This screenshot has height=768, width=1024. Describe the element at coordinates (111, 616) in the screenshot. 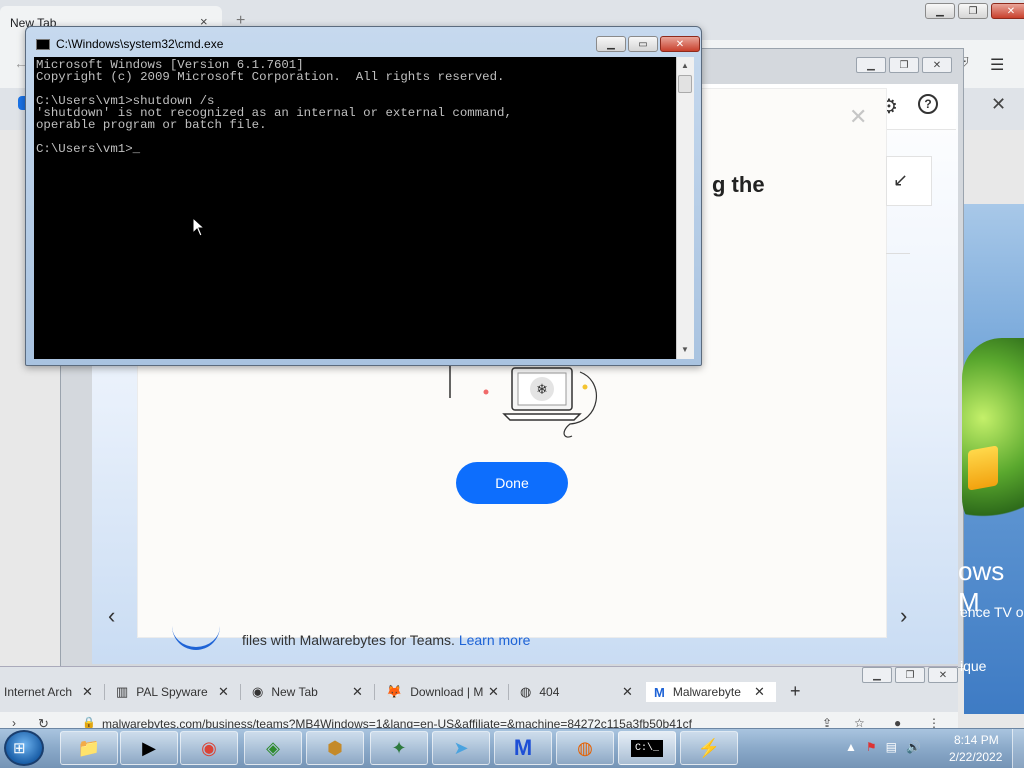

I see `chevron-left-icon: ‹` at that location.